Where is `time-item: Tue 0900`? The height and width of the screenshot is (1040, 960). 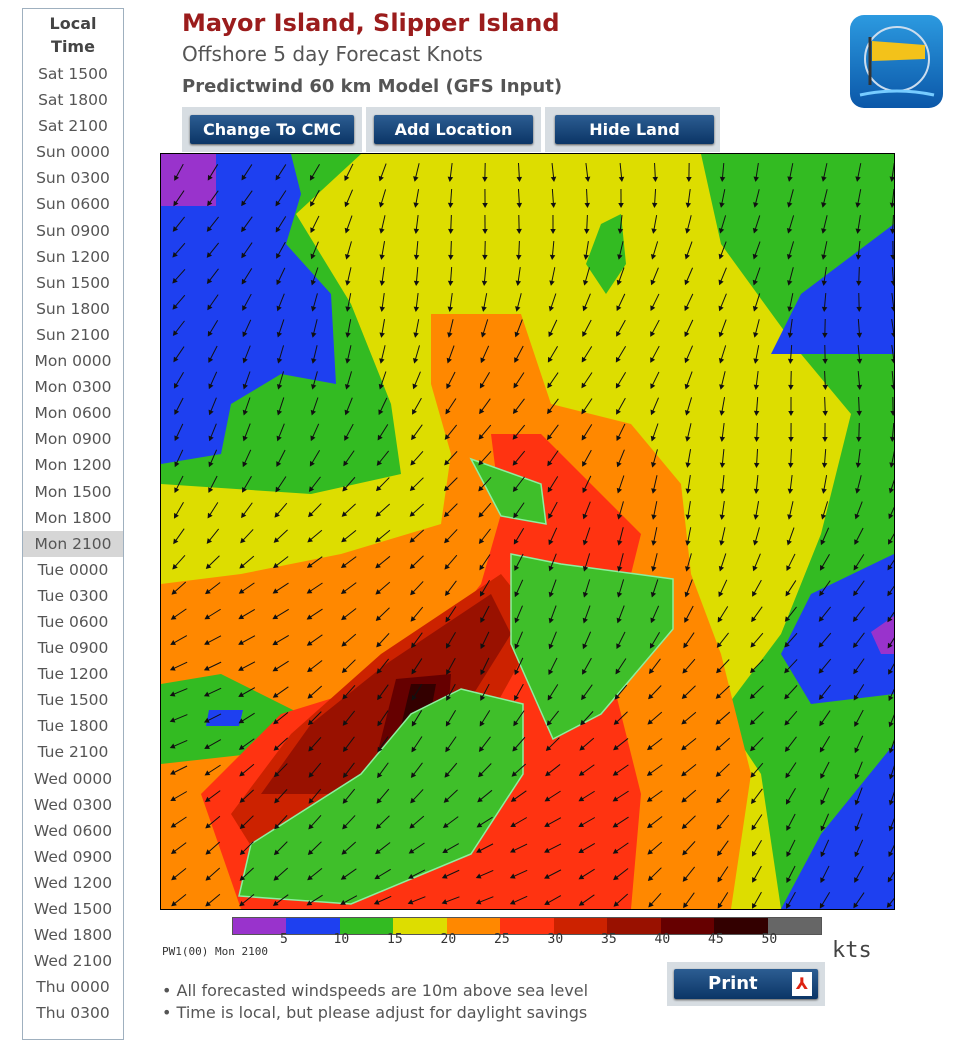
time-item: Tue 0900 is located at coordinates (73, 648).